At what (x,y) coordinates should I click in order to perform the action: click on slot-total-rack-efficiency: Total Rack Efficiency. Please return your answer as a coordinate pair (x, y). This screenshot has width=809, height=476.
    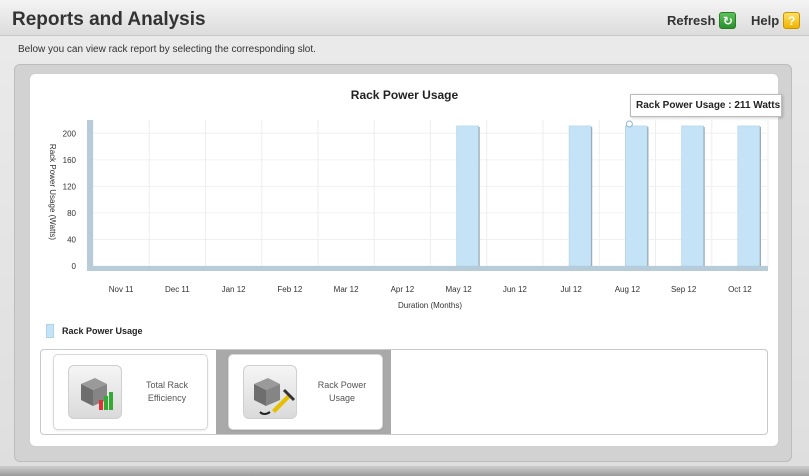
    Looking at the image, I should click on (128, 392).